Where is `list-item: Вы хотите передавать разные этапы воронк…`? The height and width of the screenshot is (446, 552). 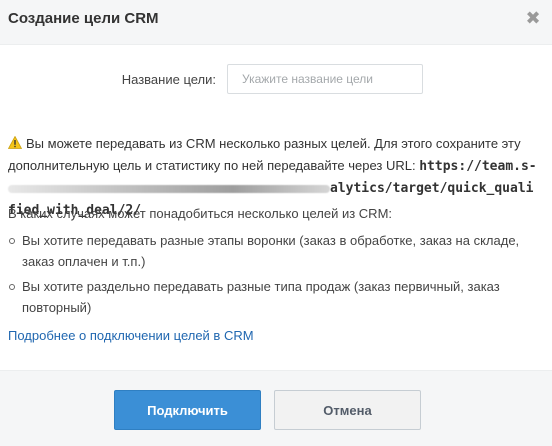
list-item: Вы хотите передавать разные этапы воронк… is located at coordinates (274, 251).